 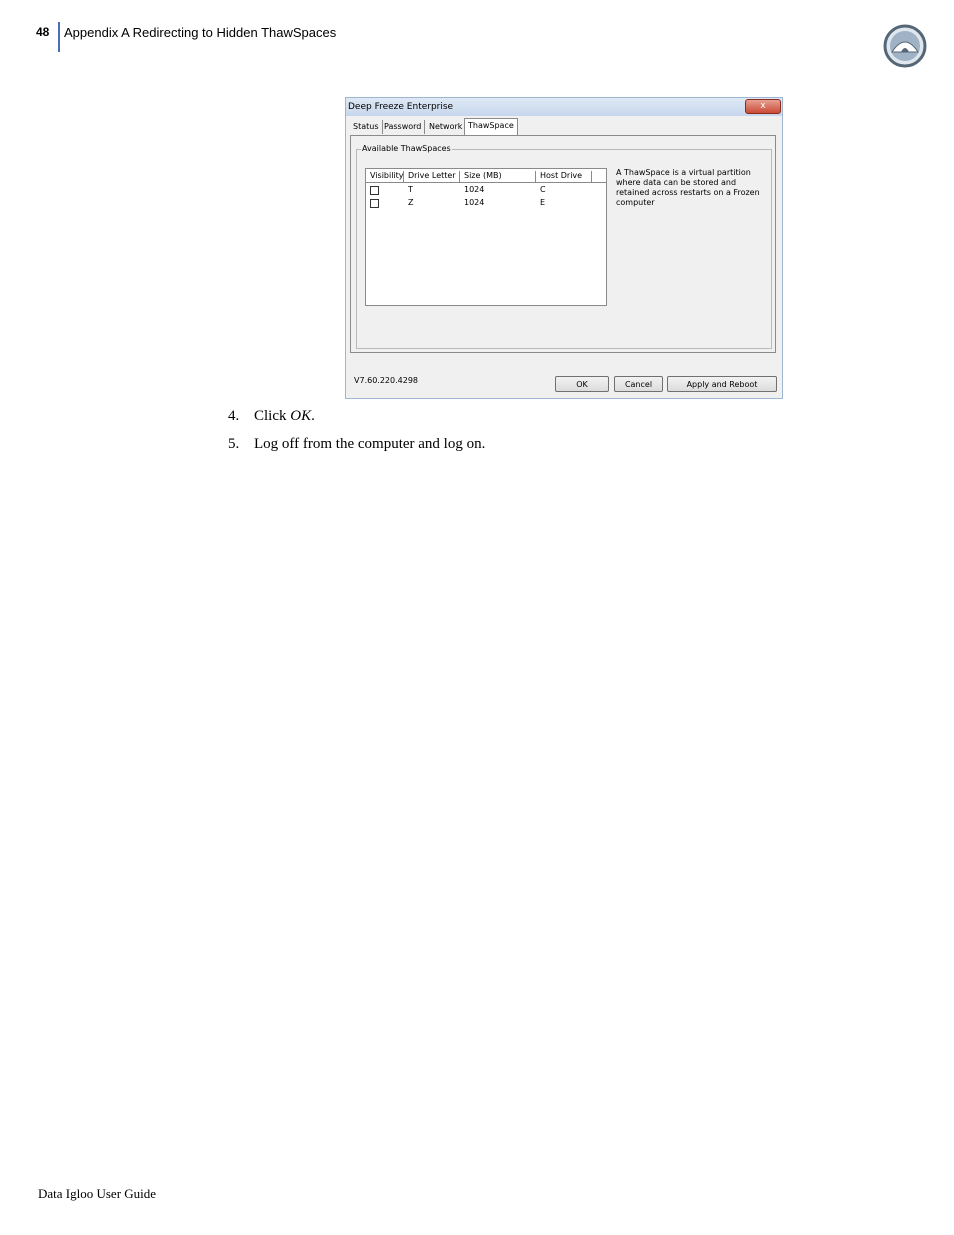 I want to click on drive-letter-cell: T, so click(x=410, y=189).